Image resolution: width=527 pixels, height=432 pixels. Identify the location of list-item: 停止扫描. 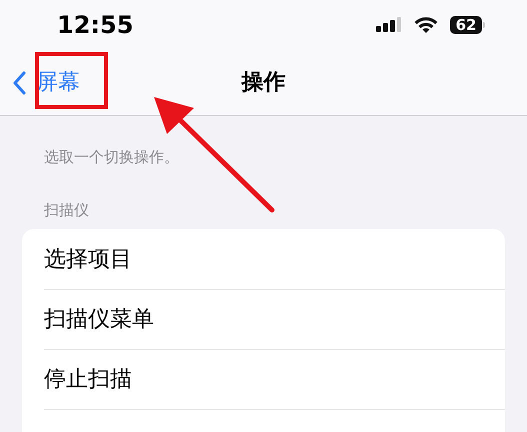
(274, 379).